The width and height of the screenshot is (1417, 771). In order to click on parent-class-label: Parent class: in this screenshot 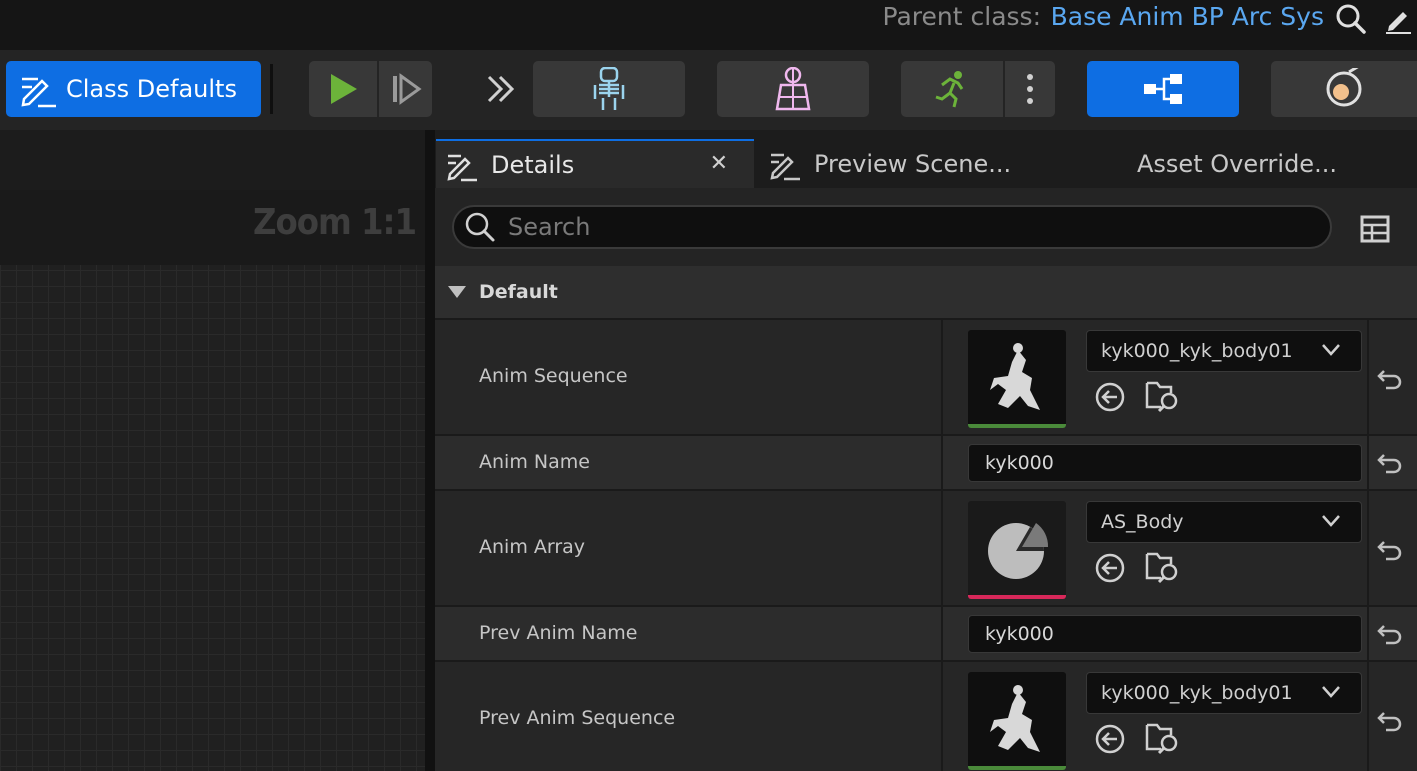, I will do `click(961, 16)`.